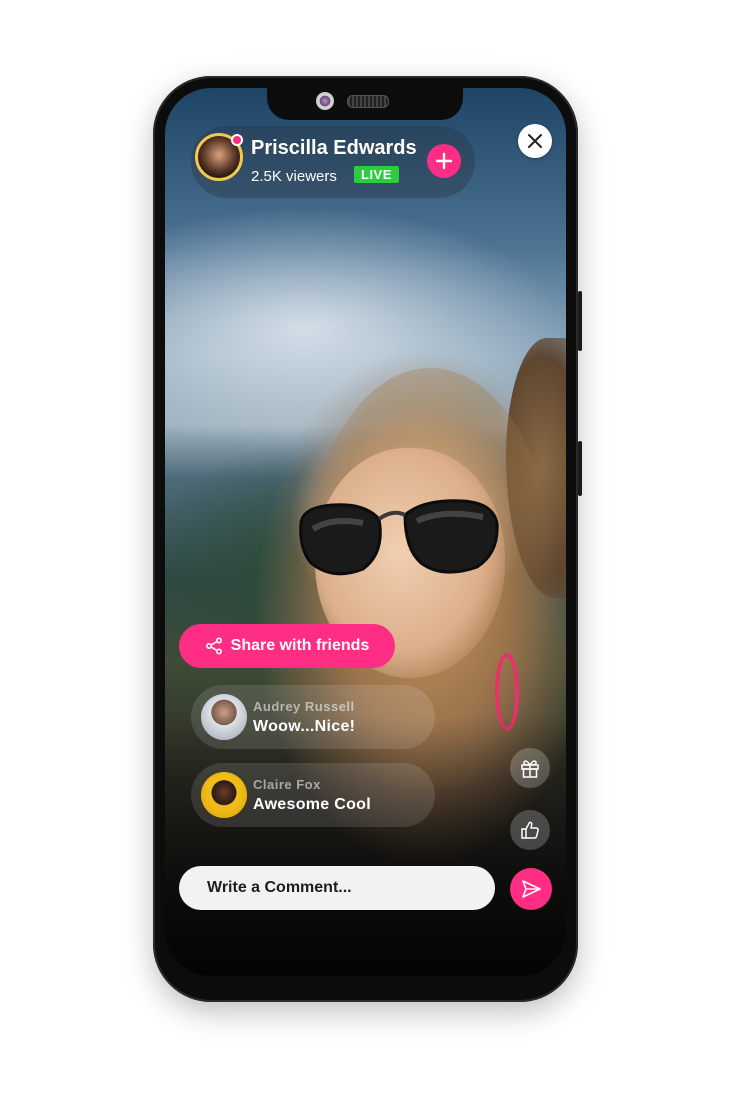 This screenshot has height=1100, width=733. What do you see at coordinates (313, 795) in the screenshot?
I see `comment-item: Claire Fox Awesome Cool` at bounding box center [313, 795].